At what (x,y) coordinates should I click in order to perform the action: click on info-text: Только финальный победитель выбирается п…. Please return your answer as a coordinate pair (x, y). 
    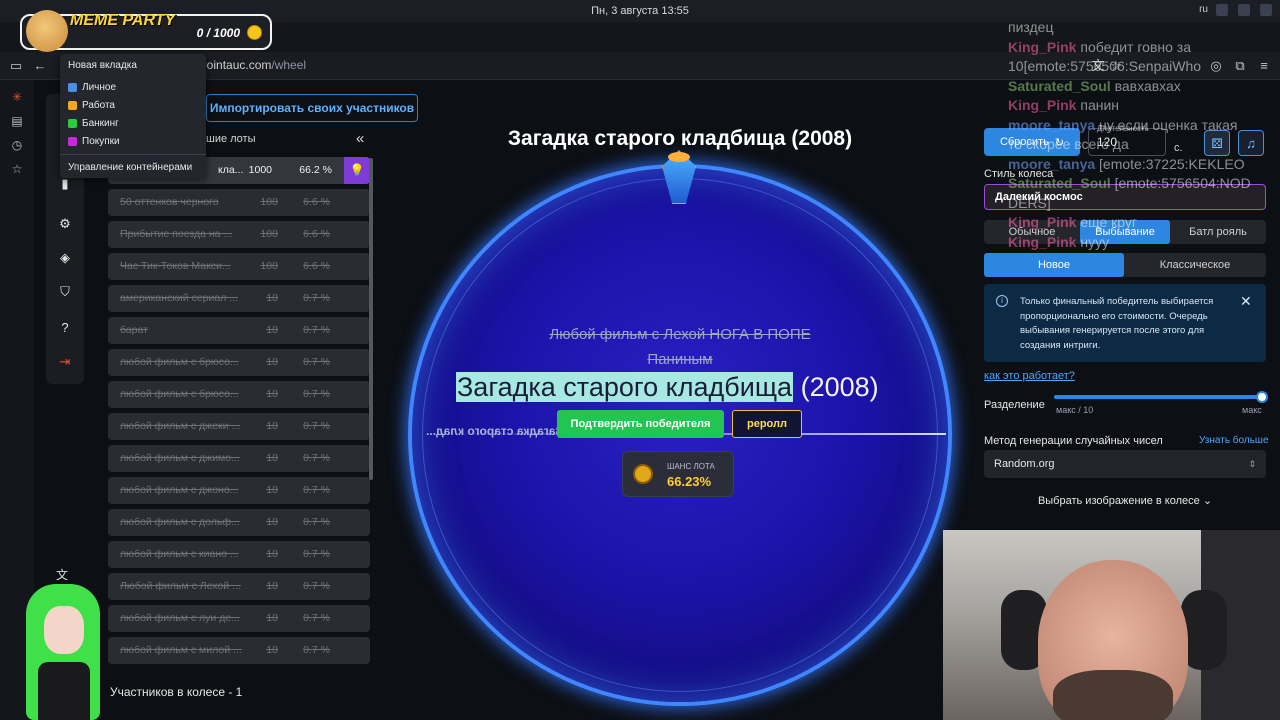
    Looking at the image, I should click on (1117, 323).